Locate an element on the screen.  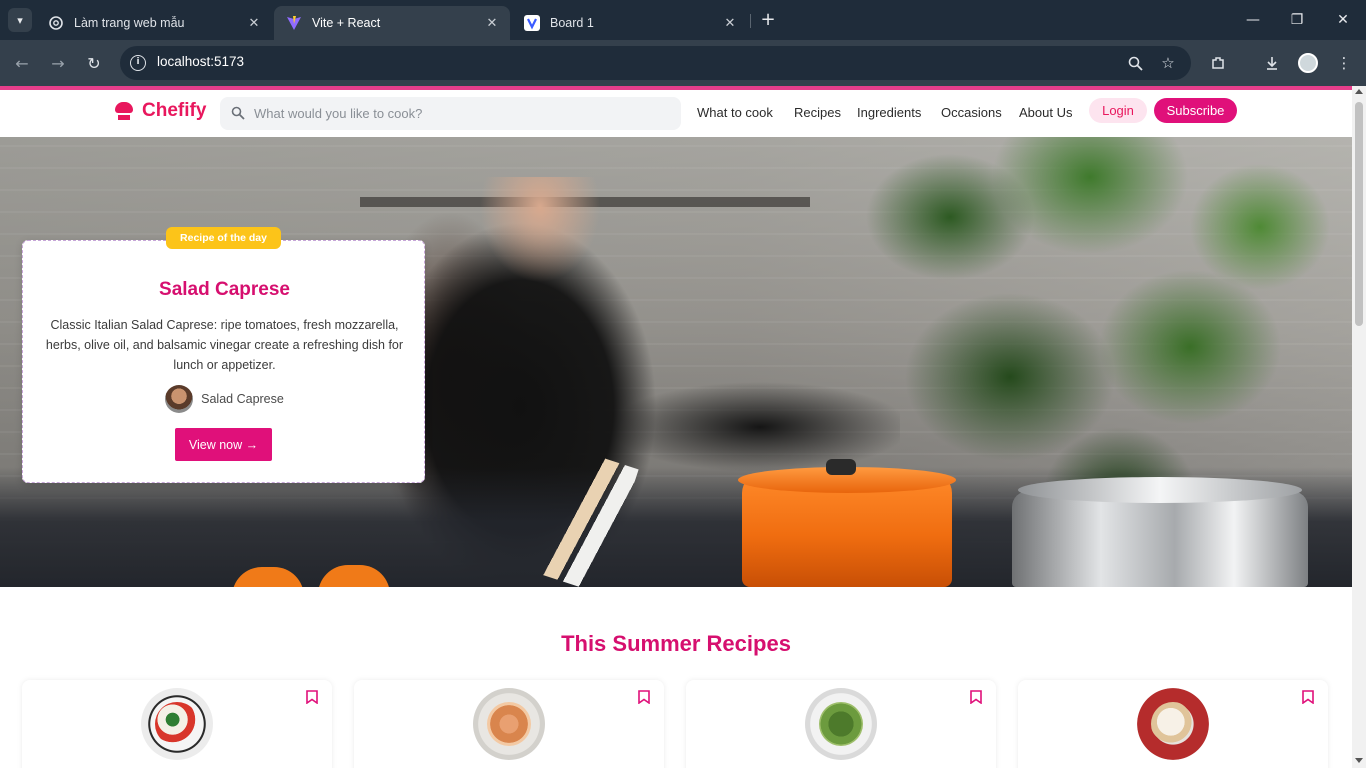
recipe-title: Salad Caprese is located at coordinates (224, 289).